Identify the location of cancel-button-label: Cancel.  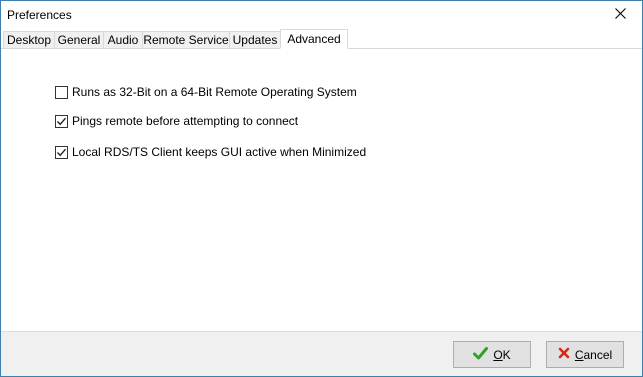
(593, 355).